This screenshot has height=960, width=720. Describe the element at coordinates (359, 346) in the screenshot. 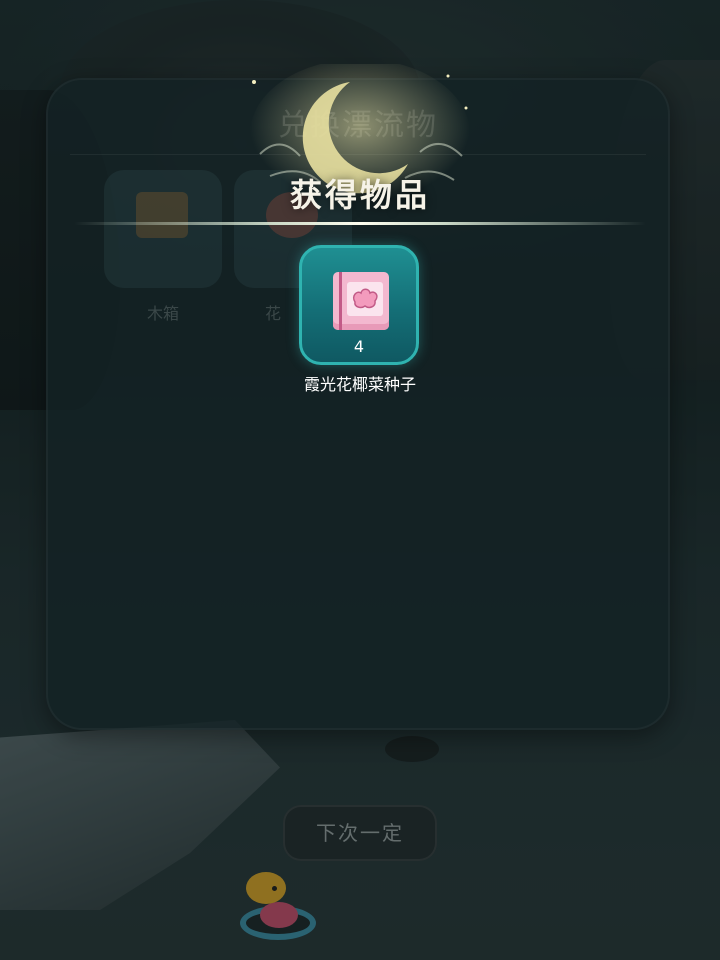

I see `reward-item-quantity: 4` at that location.